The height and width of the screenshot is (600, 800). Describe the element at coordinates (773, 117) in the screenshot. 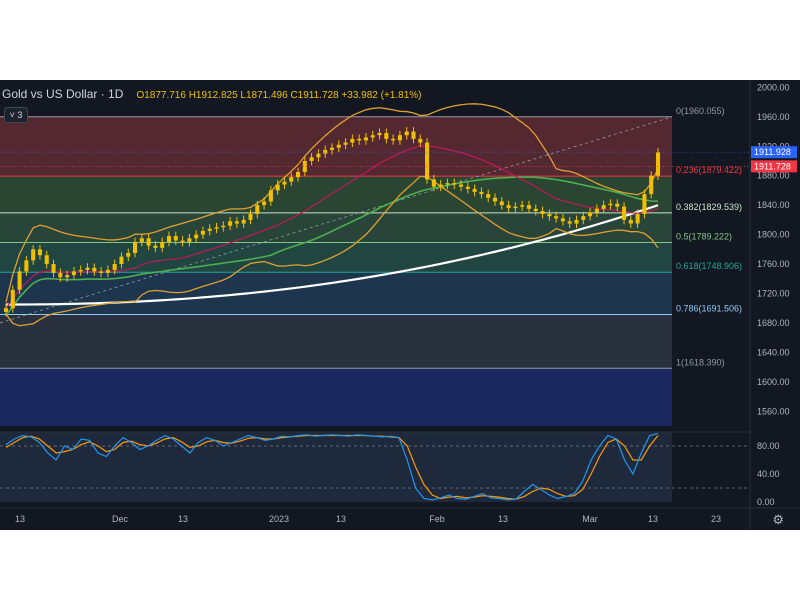

I see `price-tick-label: 1960.00` at that location.